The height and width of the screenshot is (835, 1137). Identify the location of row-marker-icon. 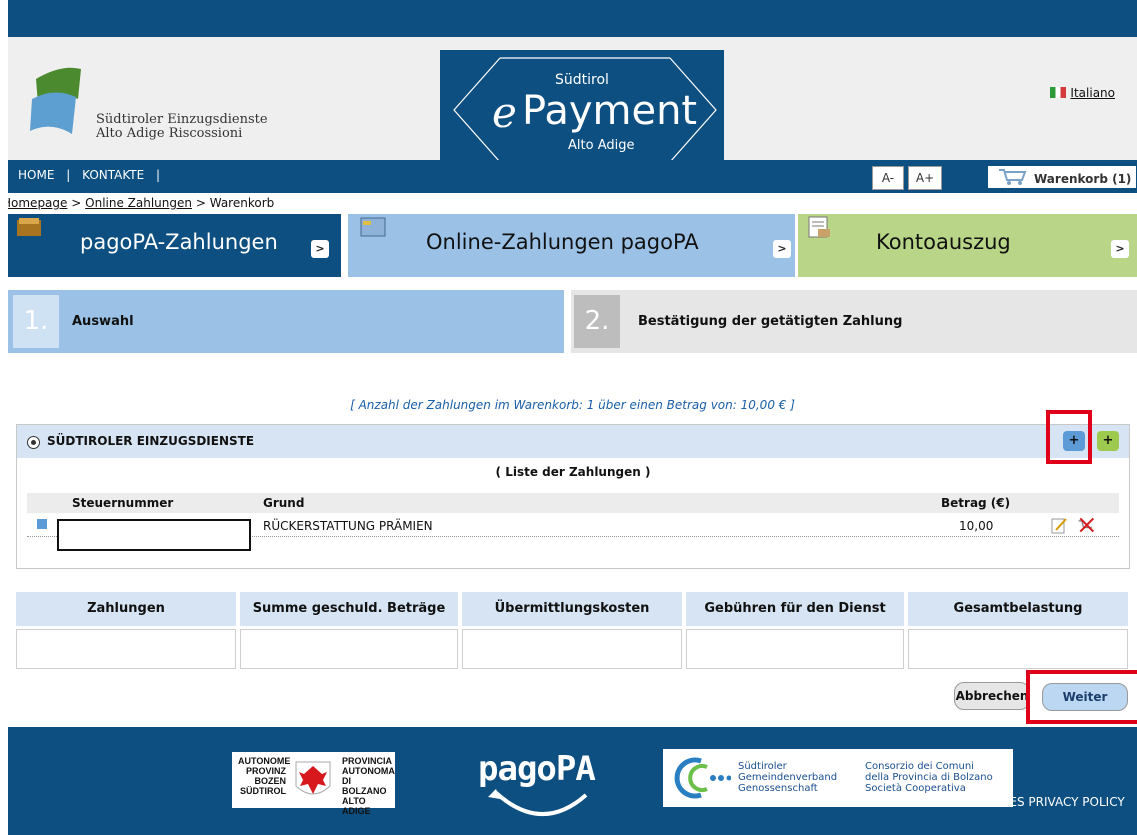
(42, 524).